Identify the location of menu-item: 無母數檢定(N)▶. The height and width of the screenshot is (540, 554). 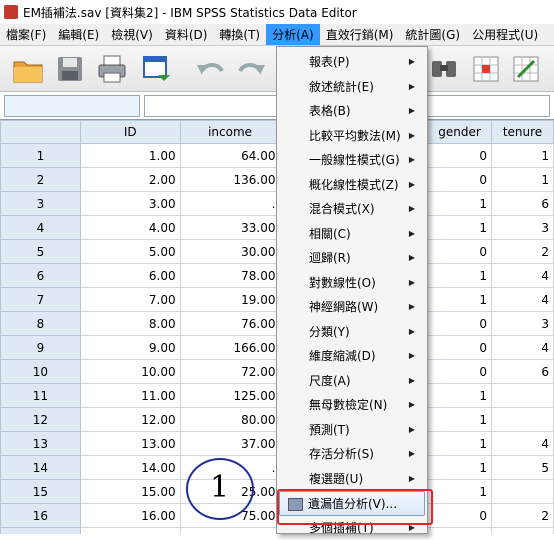
(352, 405).